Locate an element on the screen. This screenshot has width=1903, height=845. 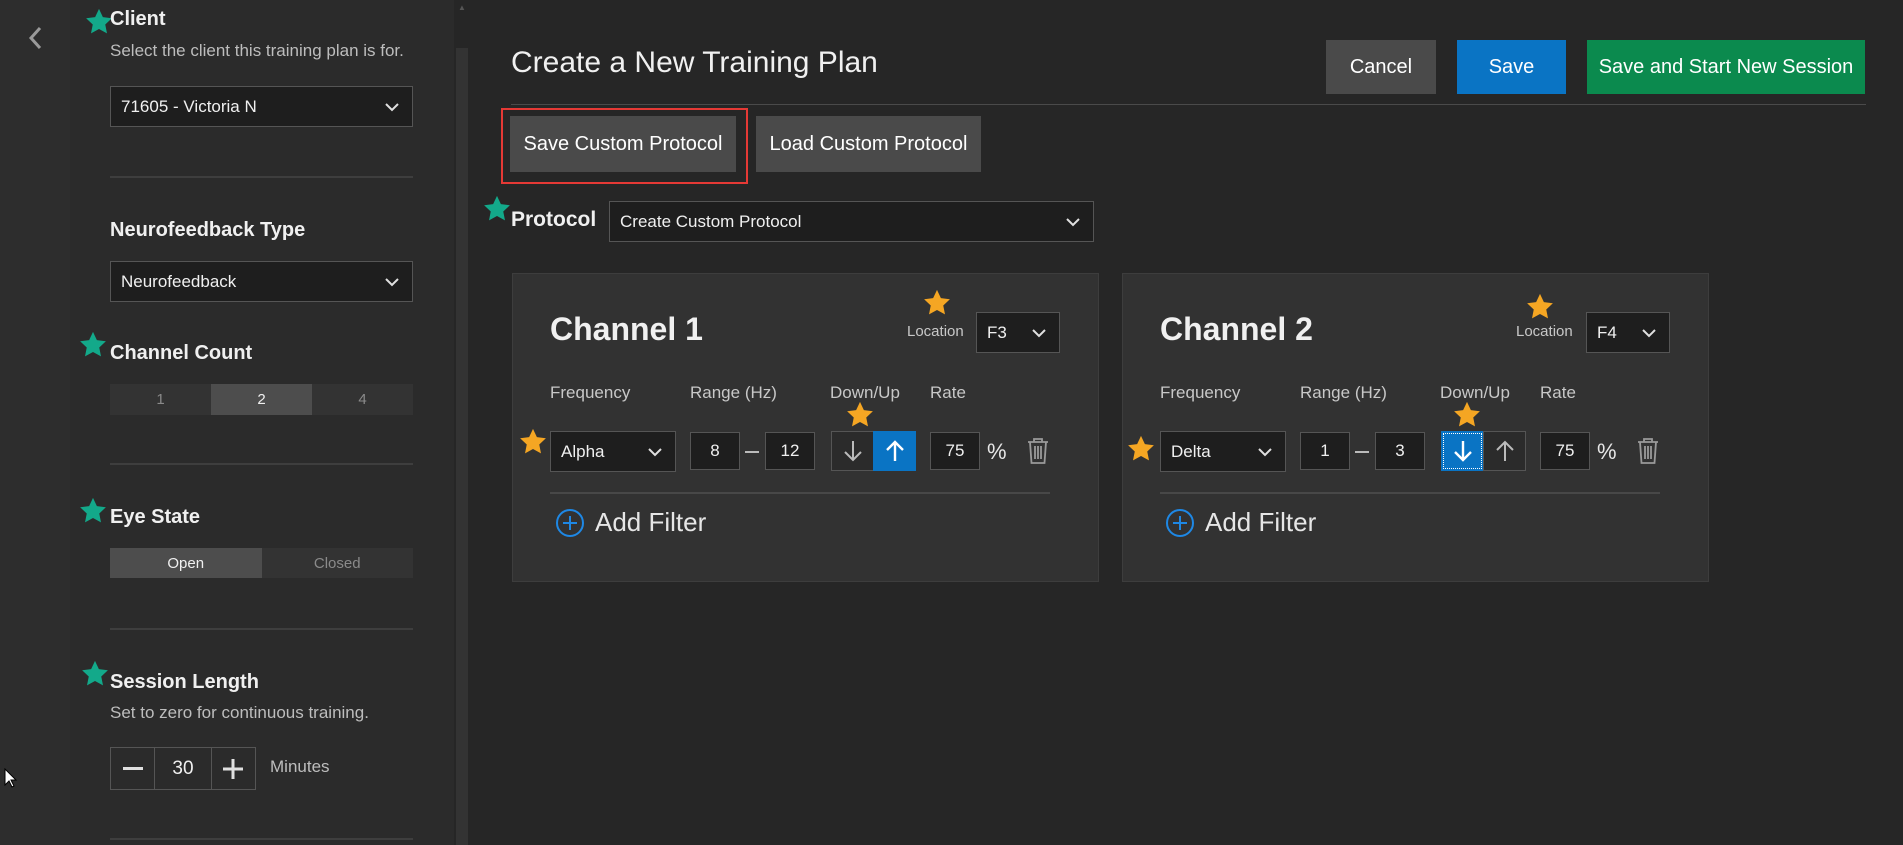
minus-icon is located at coordinates (132, 768).